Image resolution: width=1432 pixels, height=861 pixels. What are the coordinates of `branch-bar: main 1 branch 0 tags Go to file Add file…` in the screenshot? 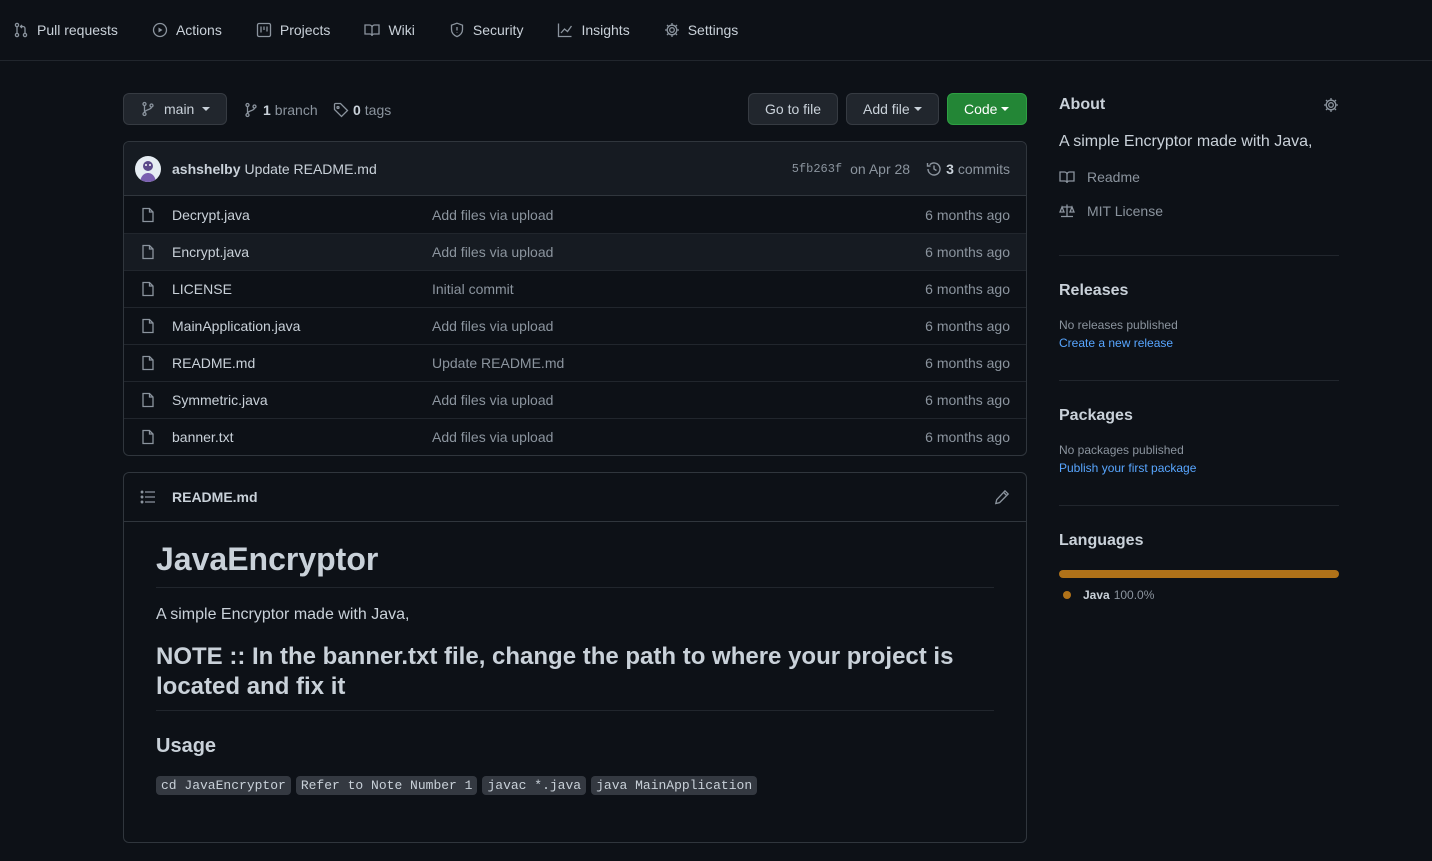 It's located at (575, 109).